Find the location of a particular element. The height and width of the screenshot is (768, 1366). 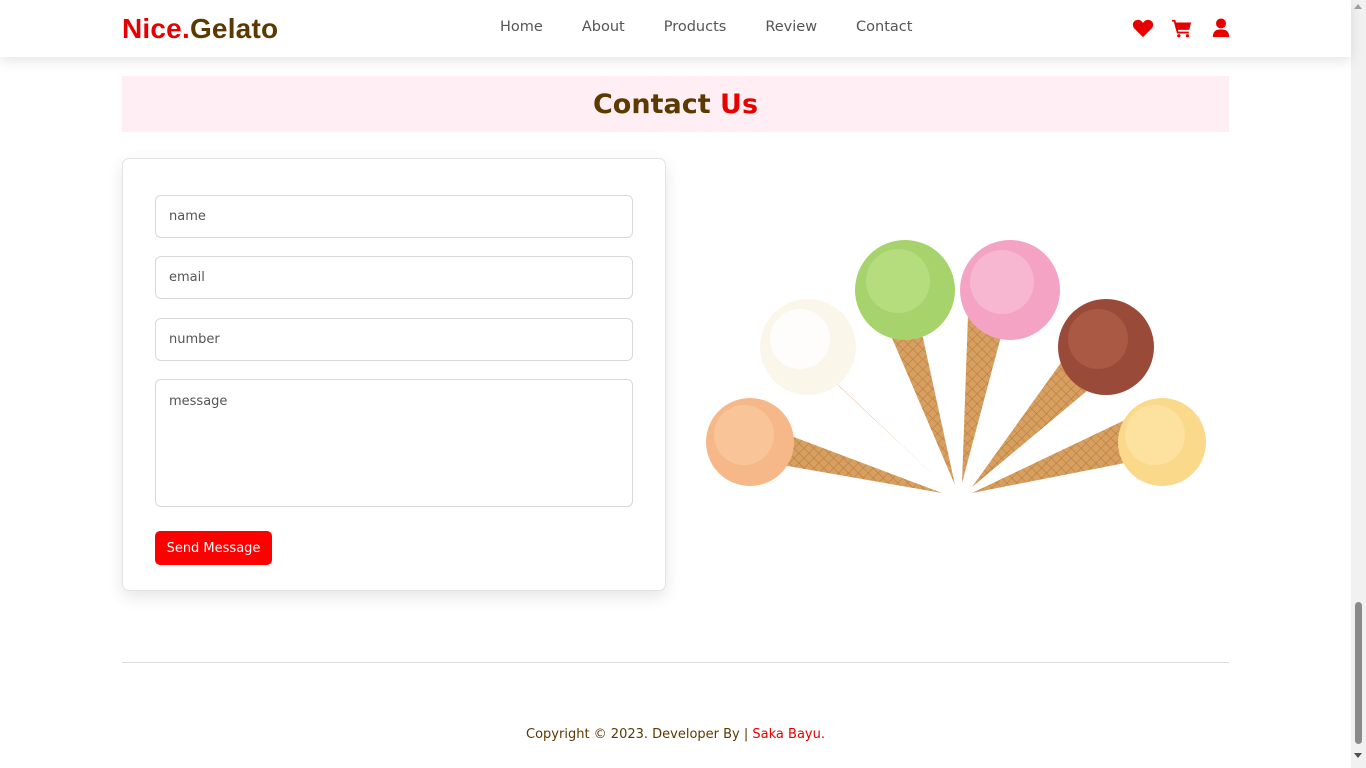

header-icons is located at coordinates (1190, 29).